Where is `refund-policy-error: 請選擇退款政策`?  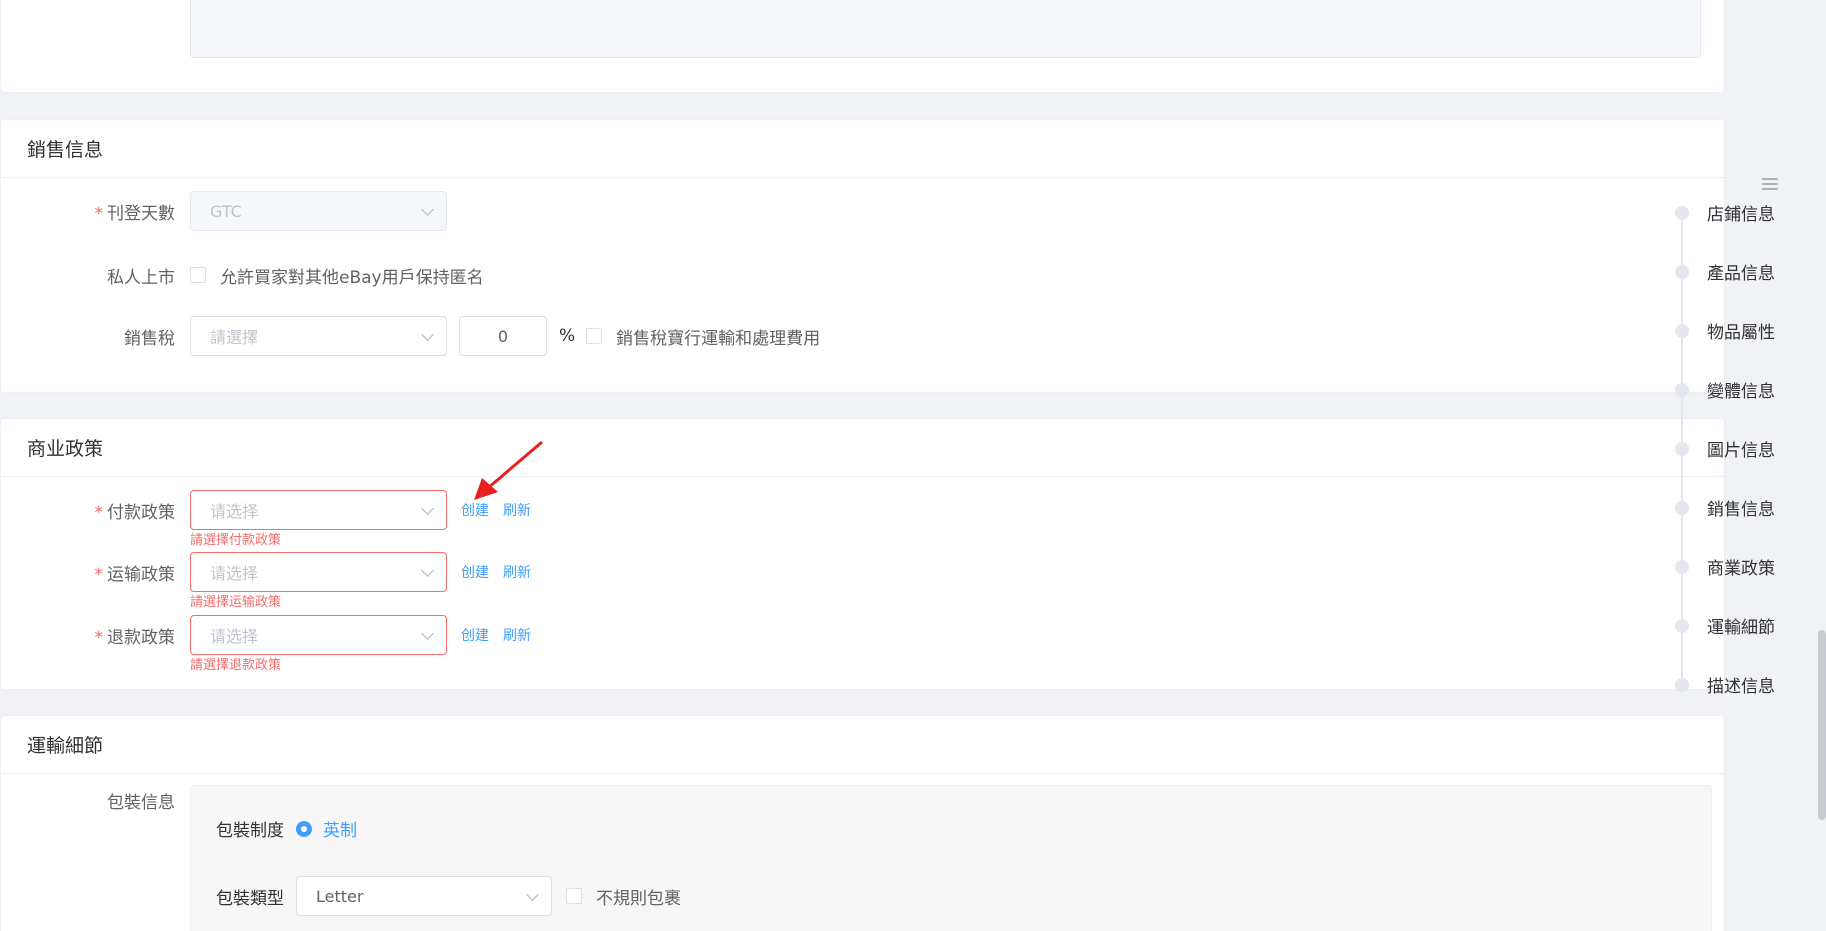 refund-policy-error: 請選擇退款政策 is located at coordinates (236, 665).